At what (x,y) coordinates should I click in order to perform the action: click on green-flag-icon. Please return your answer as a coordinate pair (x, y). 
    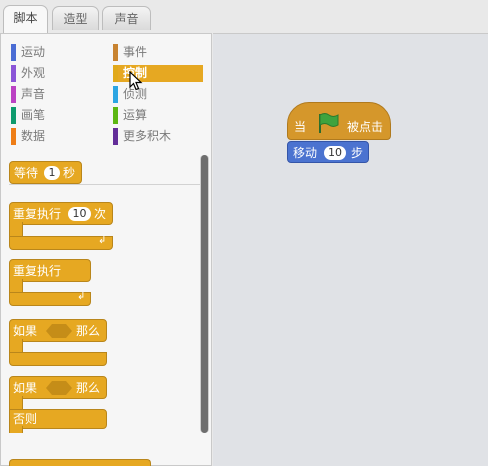
    Looking at the image, I should click on (329, 123).